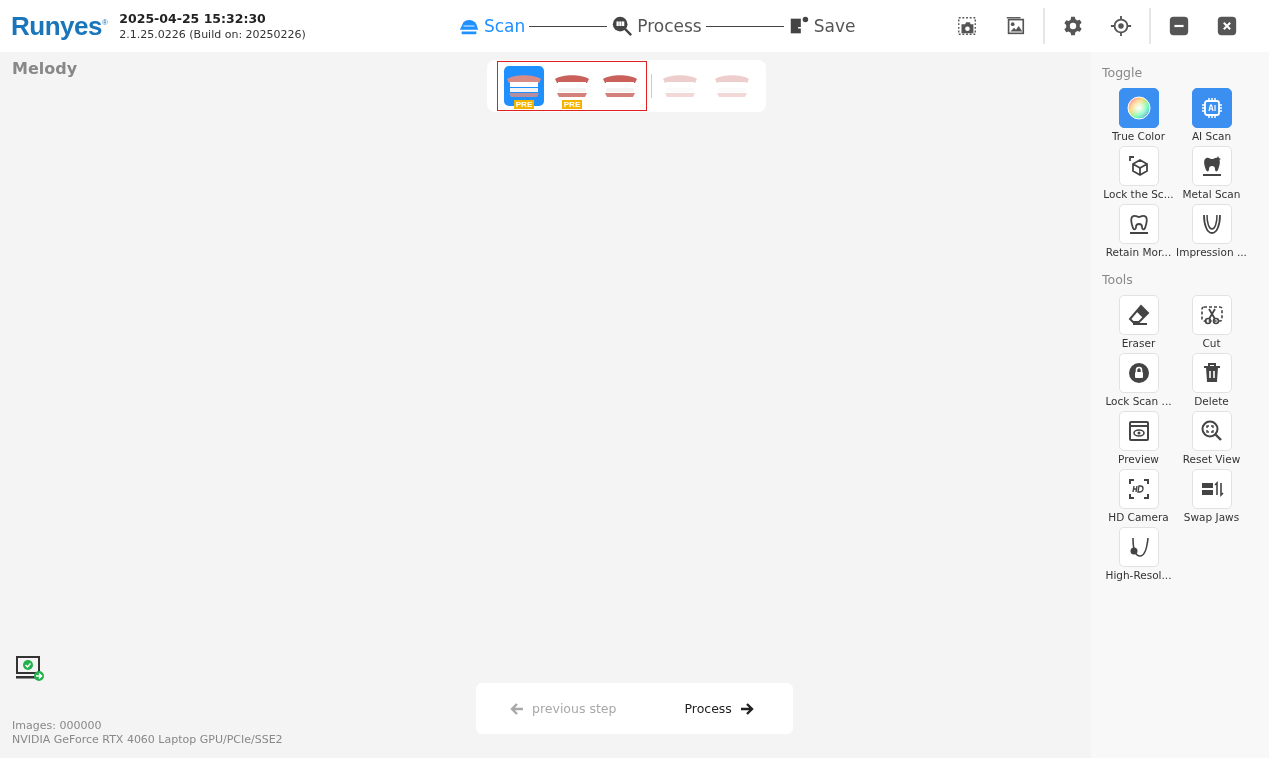 The image size is (1269, 758). I want to click on hd-frame-icon, so click(1138, 489).